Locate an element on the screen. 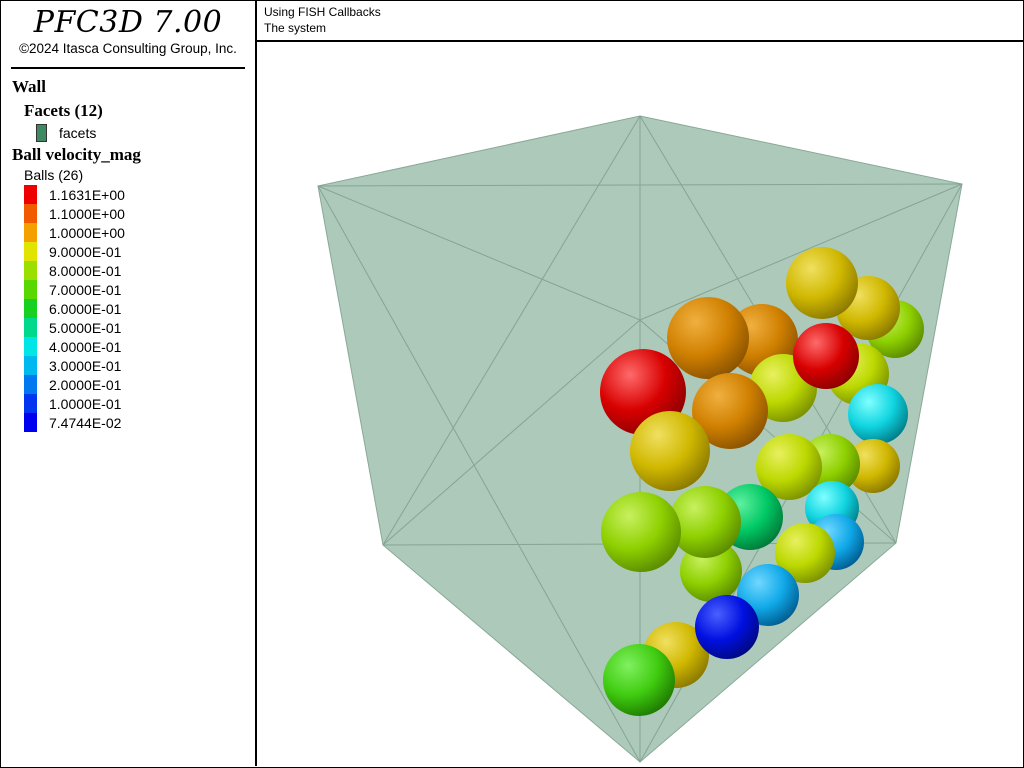 This screenshot has height=768, width=1024. balls-count-label: Balls (26) is located at coordinates (54, 175).